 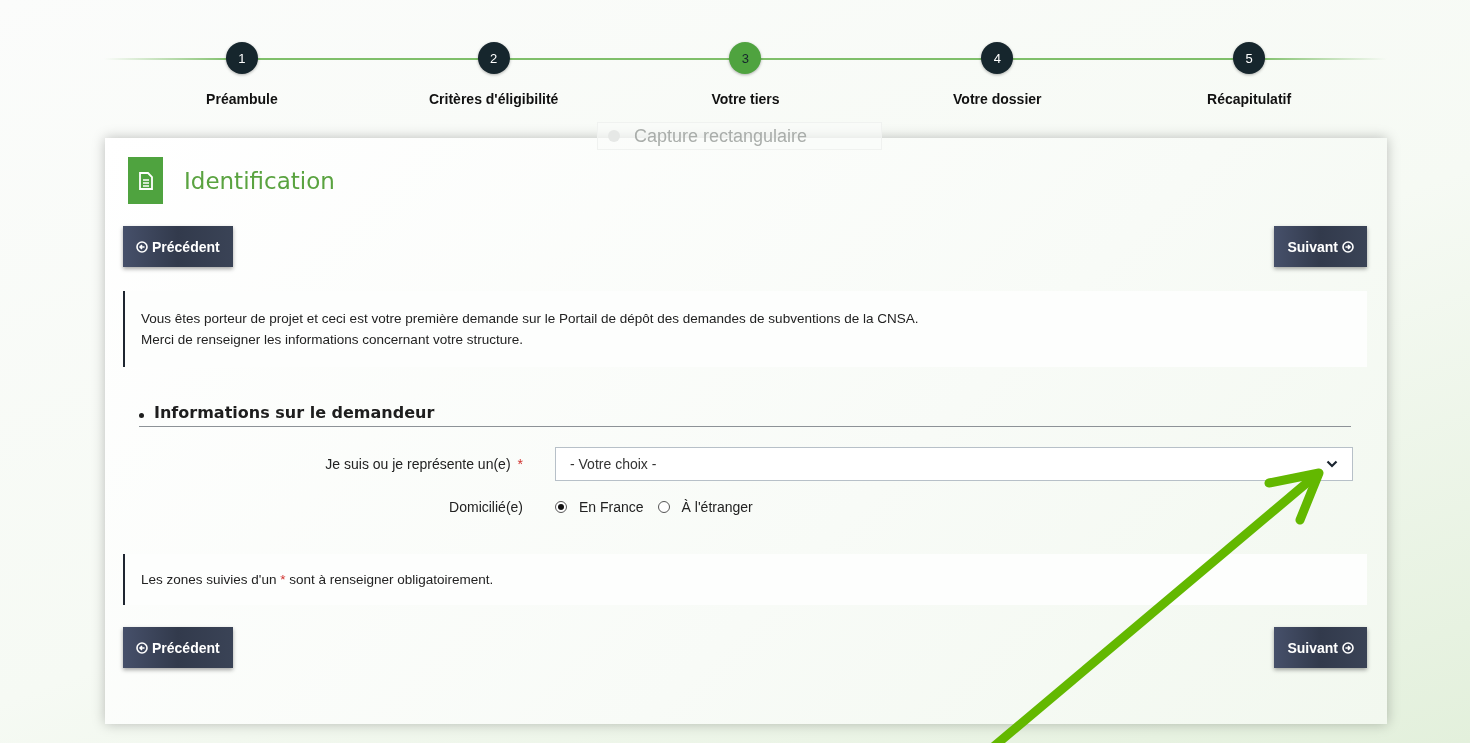 I want to click on section-heading: Informations sur le demandeur, so click(x=745, y=415).